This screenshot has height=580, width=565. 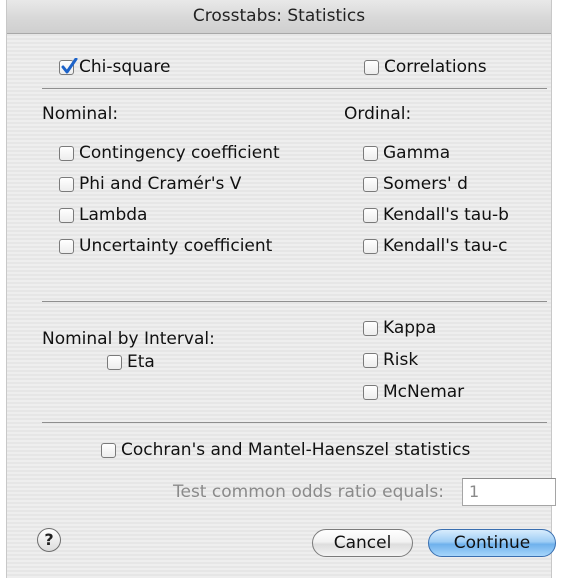 I want to click on window-title: Crosstabs: Statistics, so click(x=279, y=16).